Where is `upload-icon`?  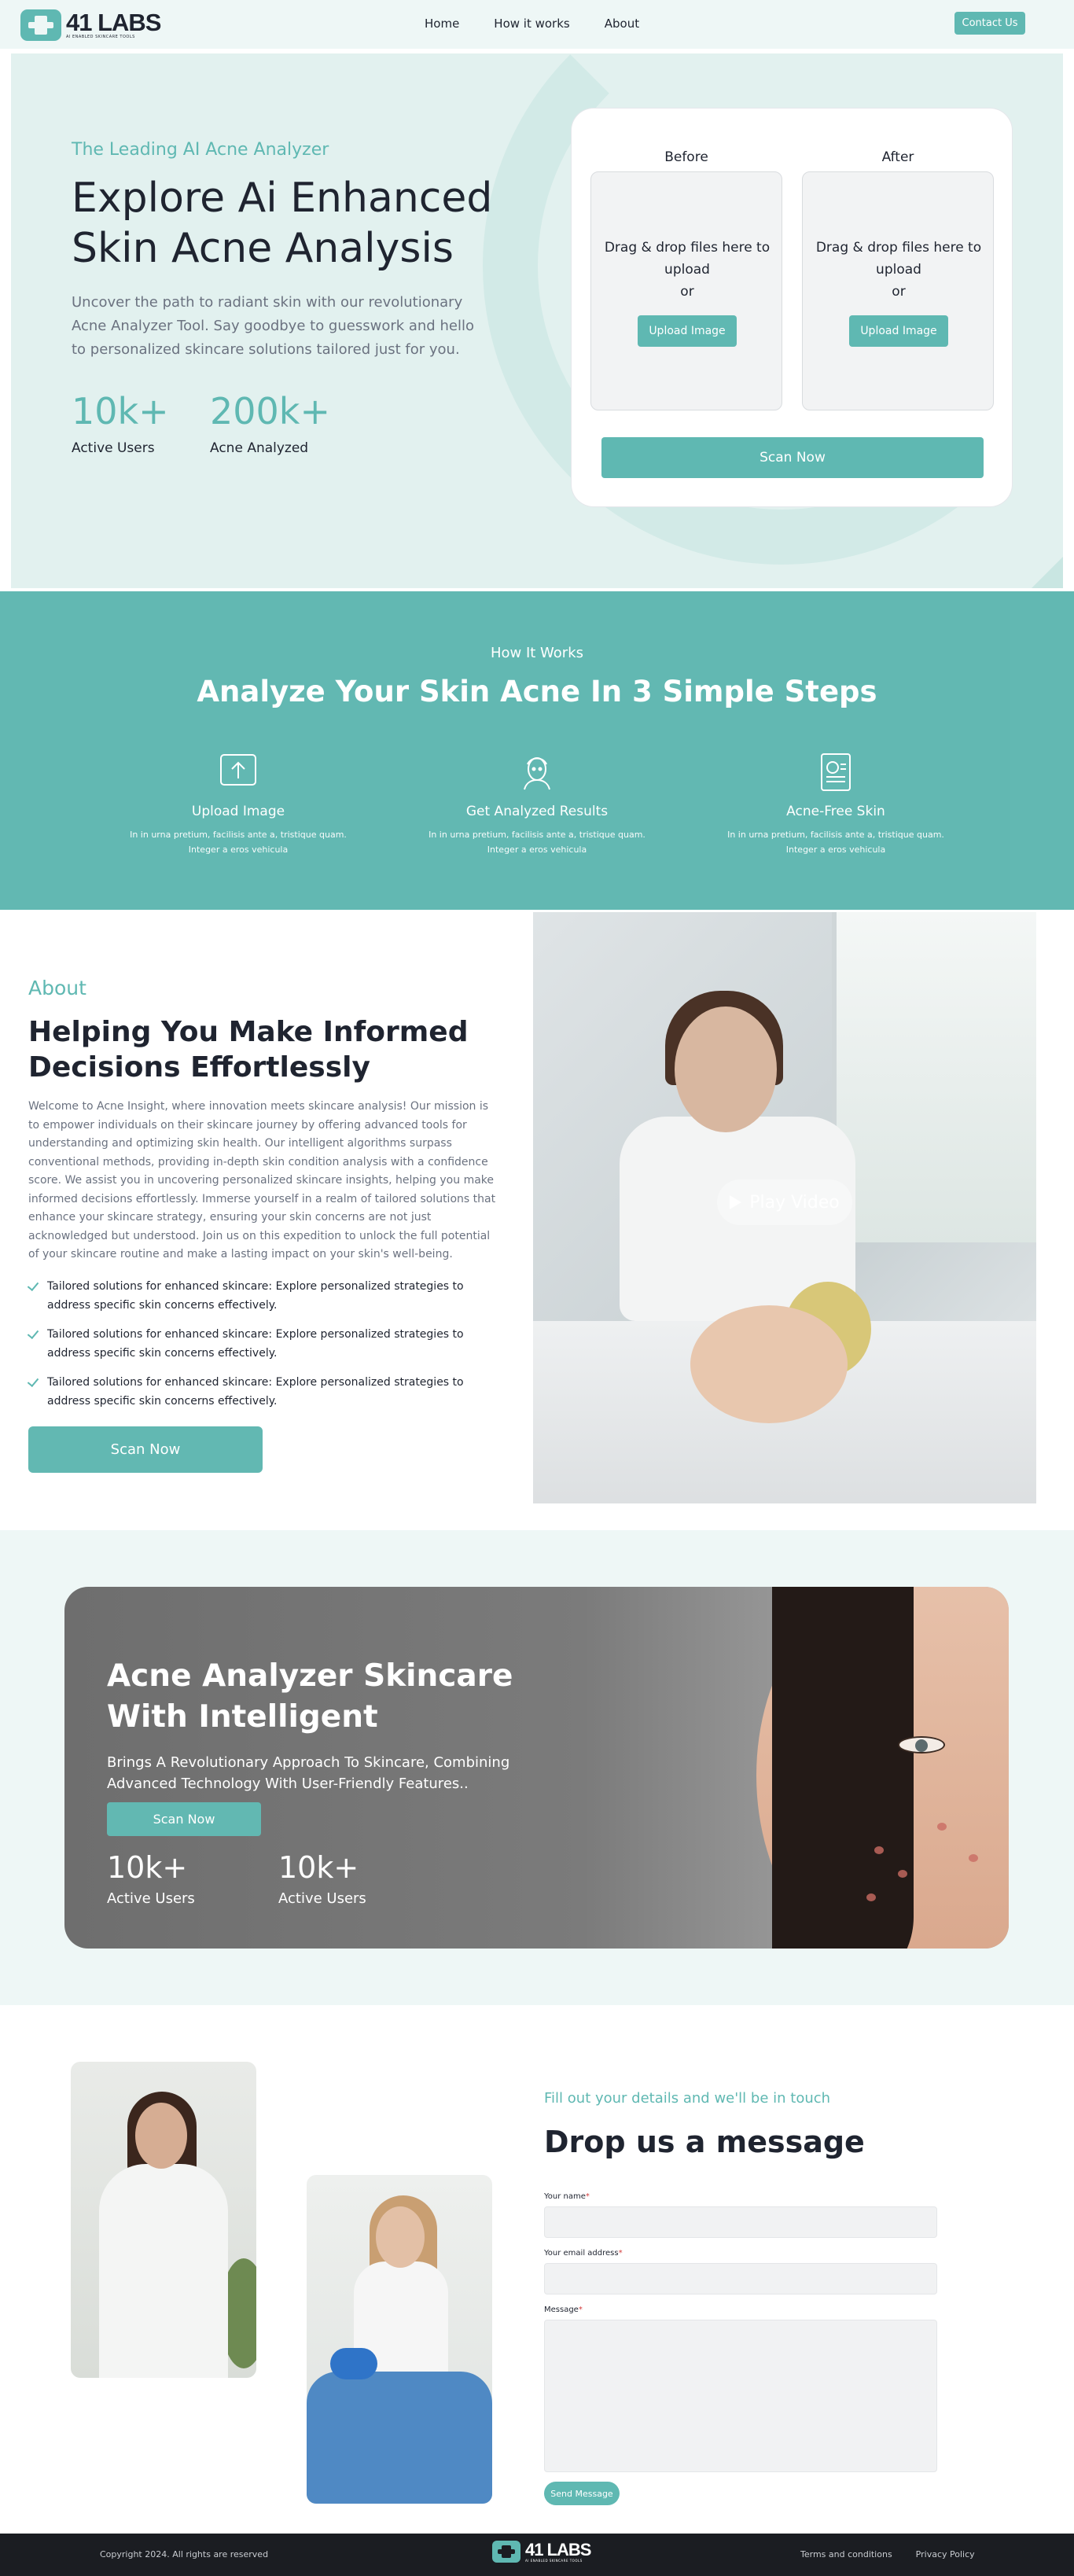 upload-icon is located at coordinates (239, 772).